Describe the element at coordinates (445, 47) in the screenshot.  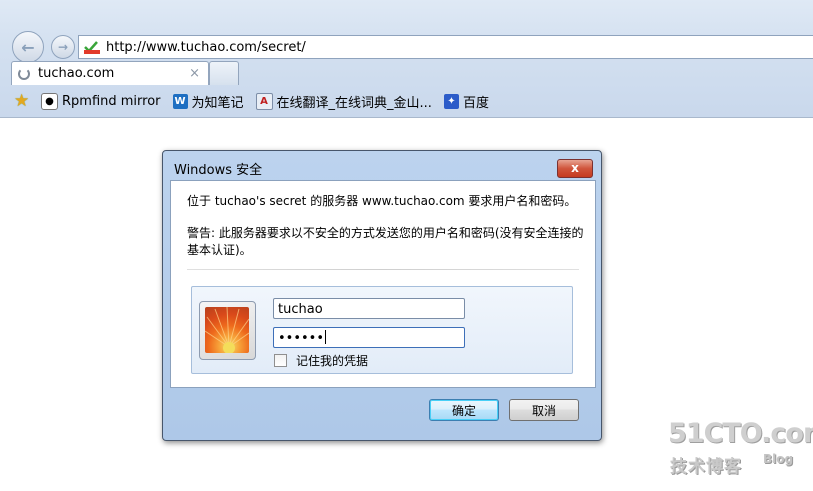
I see `address-bar: http://www.tuchao.com/secret/` at that location.